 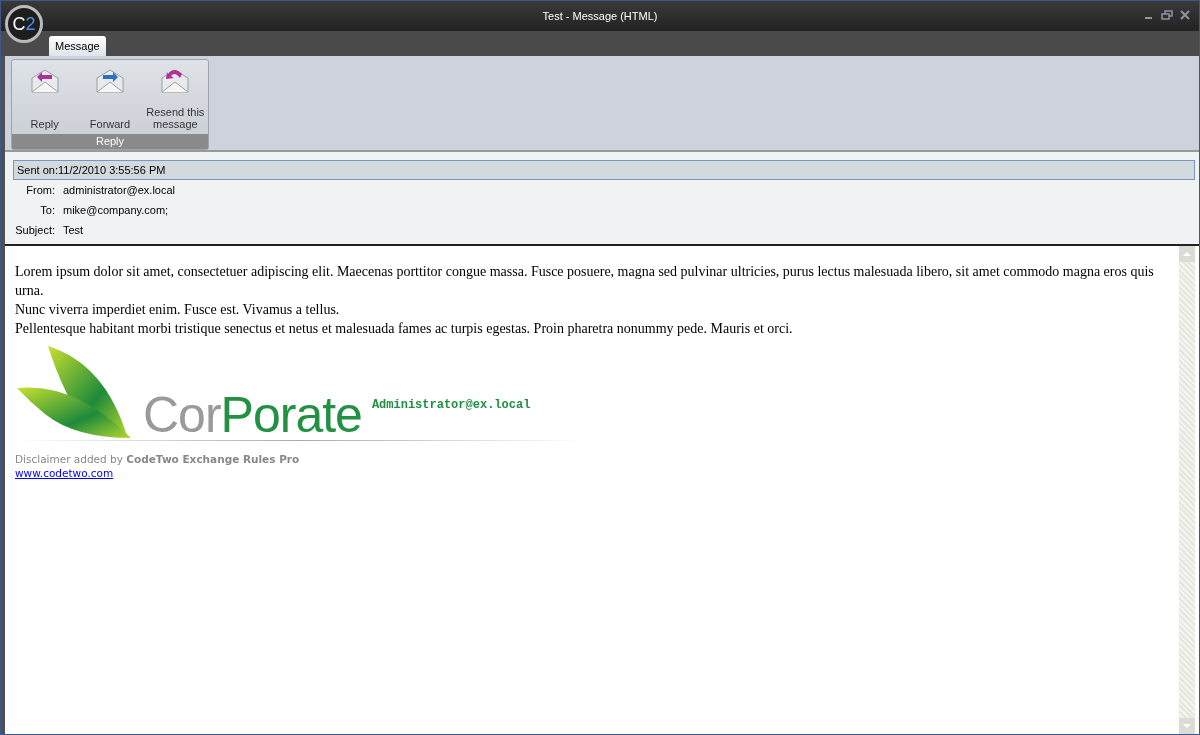 What do you see at coordinates (24, 24) in the screenshot?
I see `app-logo: C2` at bounding box center [24, 24].